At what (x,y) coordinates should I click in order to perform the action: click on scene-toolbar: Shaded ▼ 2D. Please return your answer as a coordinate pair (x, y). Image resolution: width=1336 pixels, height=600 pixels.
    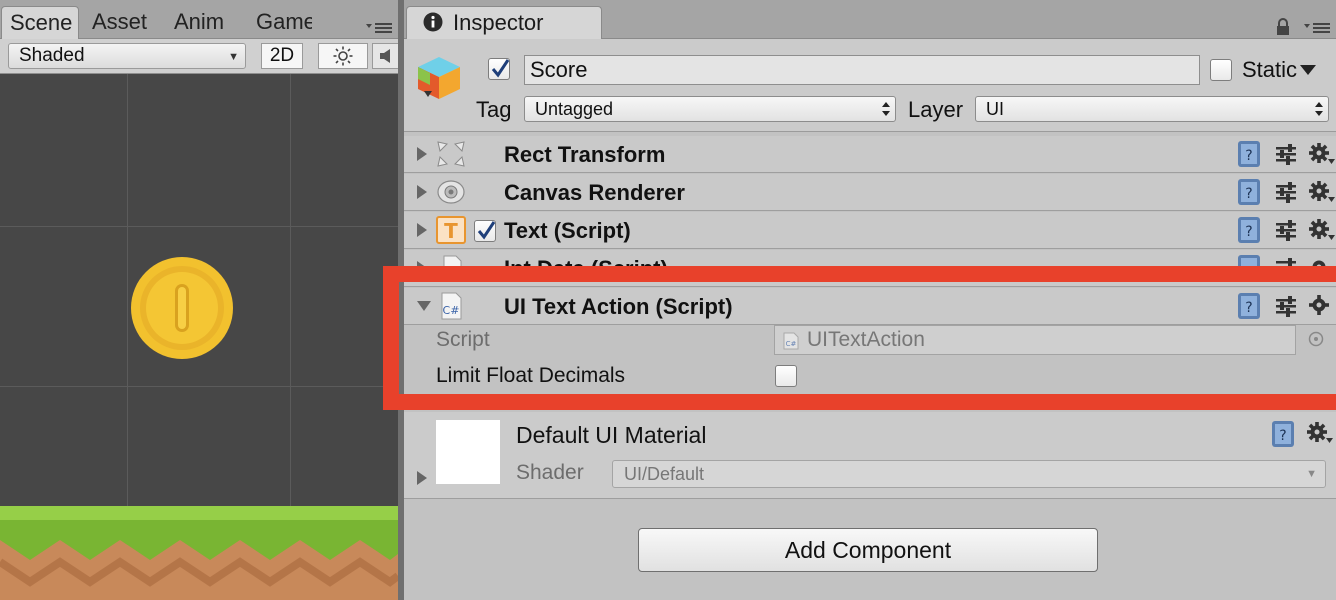
    Looking at the image, I should click on (201, 56).